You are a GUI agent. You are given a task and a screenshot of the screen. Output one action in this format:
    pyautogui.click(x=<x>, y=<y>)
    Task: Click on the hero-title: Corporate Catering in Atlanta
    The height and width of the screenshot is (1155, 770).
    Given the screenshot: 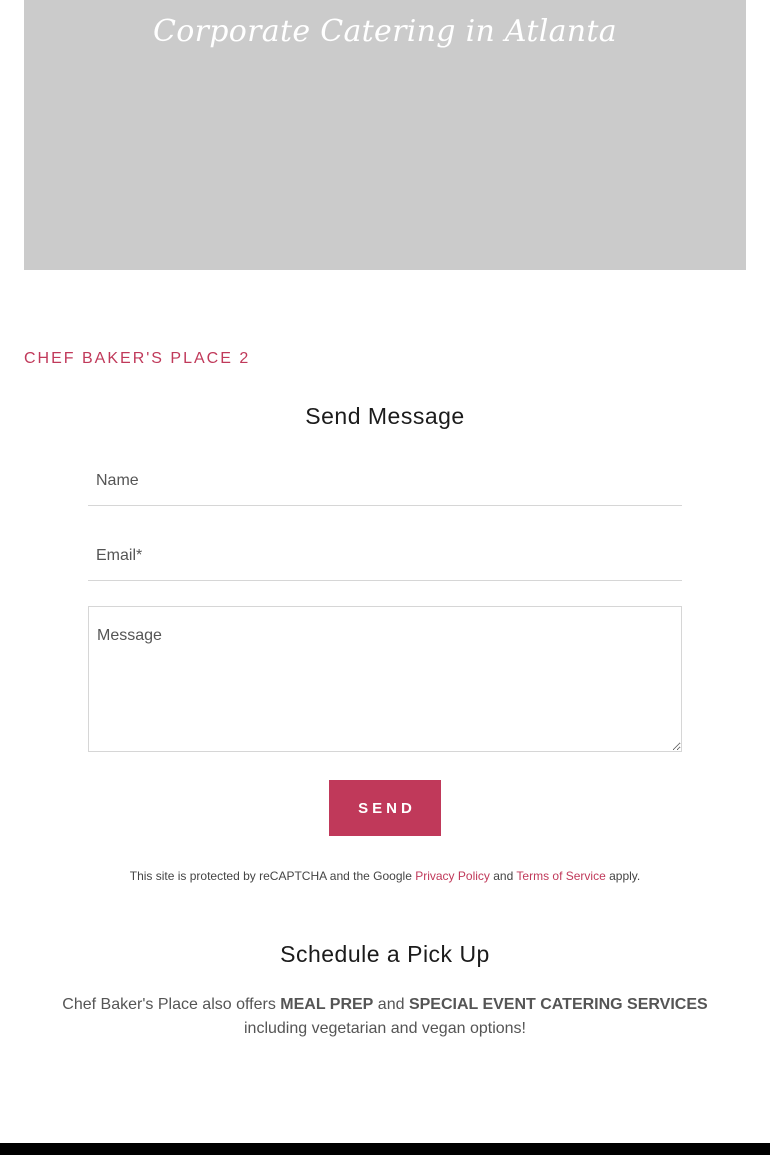 What is the action you would take?
    pyautogui.click(x=385, y=31)
    